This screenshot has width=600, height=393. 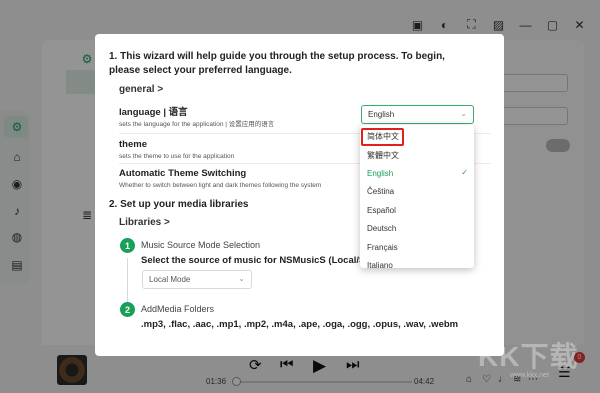 I want to click on language-select-value: English, so click(x=381, y=114).